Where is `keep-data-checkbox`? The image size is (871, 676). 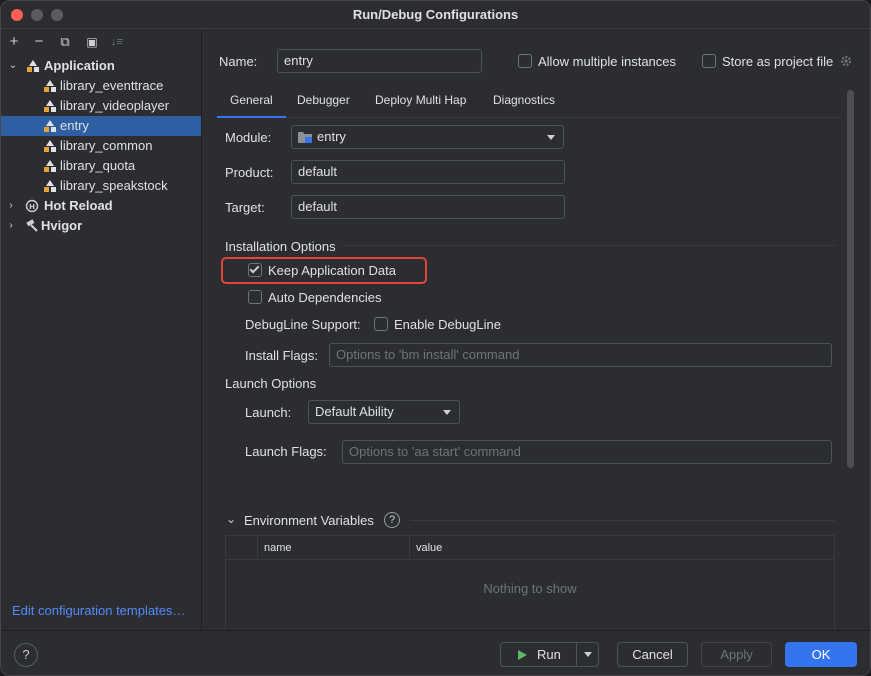 keep-data-checkbox is located at coordinates (255, 270).